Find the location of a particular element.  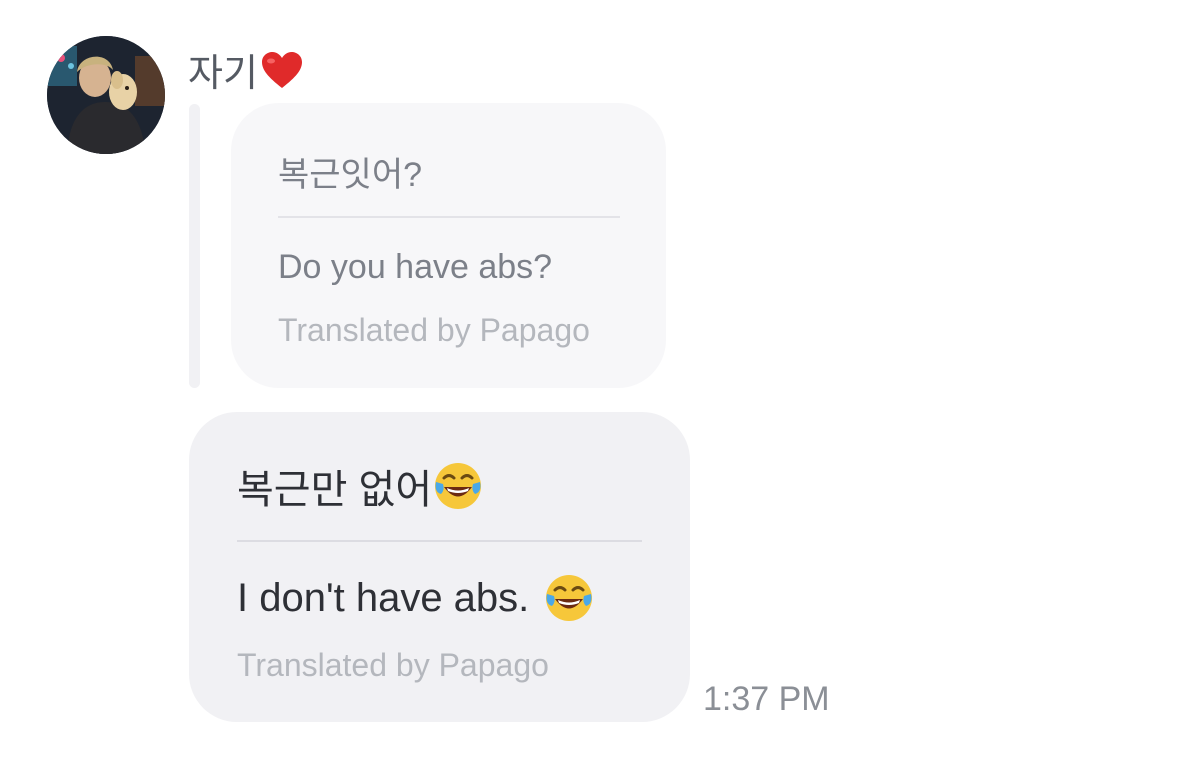

reply-message-translation: I don't have abs. is located at coordinates (416, 598).